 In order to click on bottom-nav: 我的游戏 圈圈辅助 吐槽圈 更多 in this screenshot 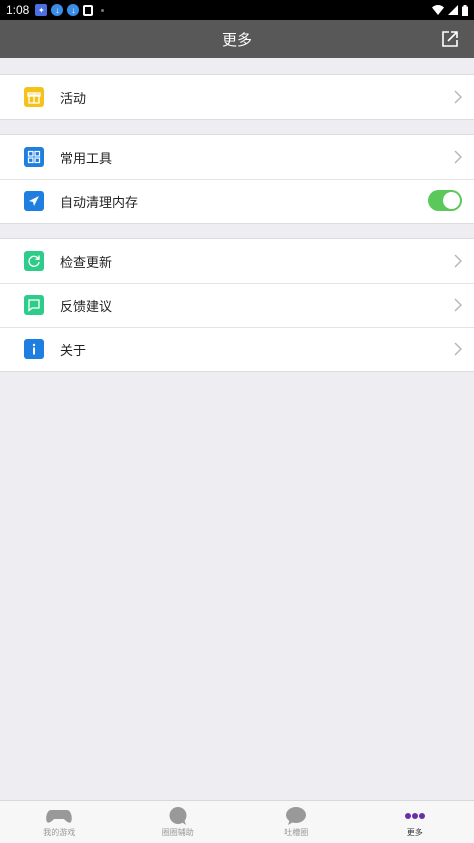, I will do `click(237, 821)`.